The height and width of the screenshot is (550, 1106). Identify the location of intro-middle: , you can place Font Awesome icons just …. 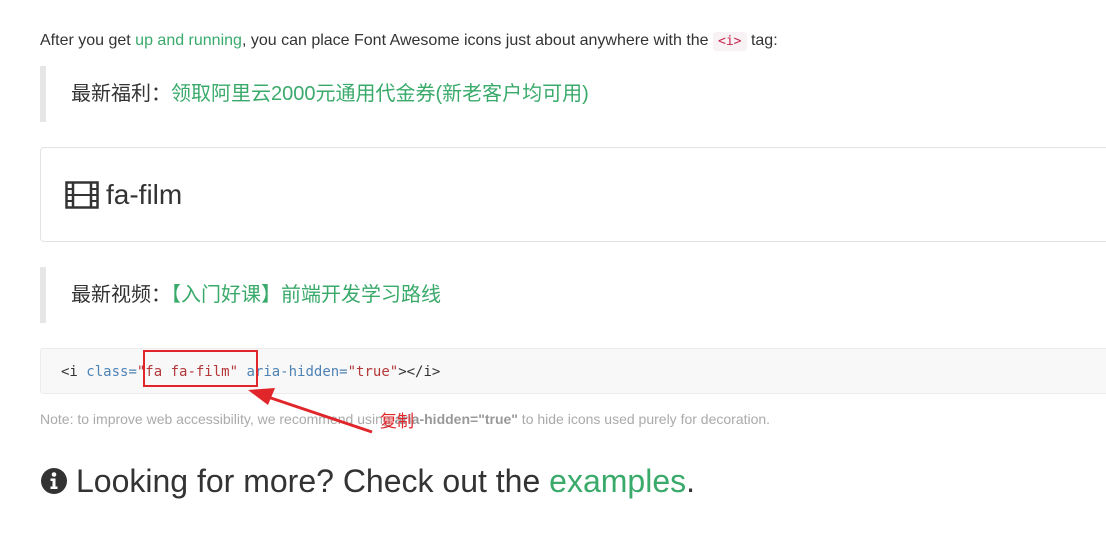
(477, 40).